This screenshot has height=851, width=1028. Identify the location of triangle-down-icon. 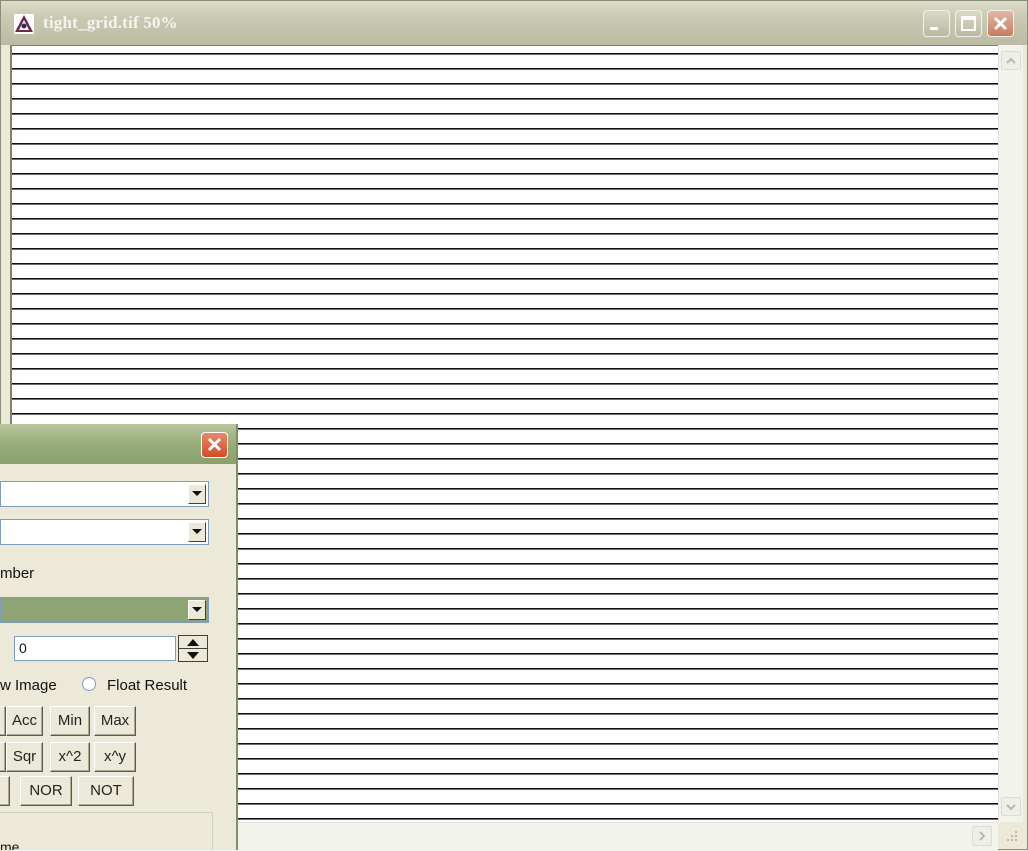
(193, 655).